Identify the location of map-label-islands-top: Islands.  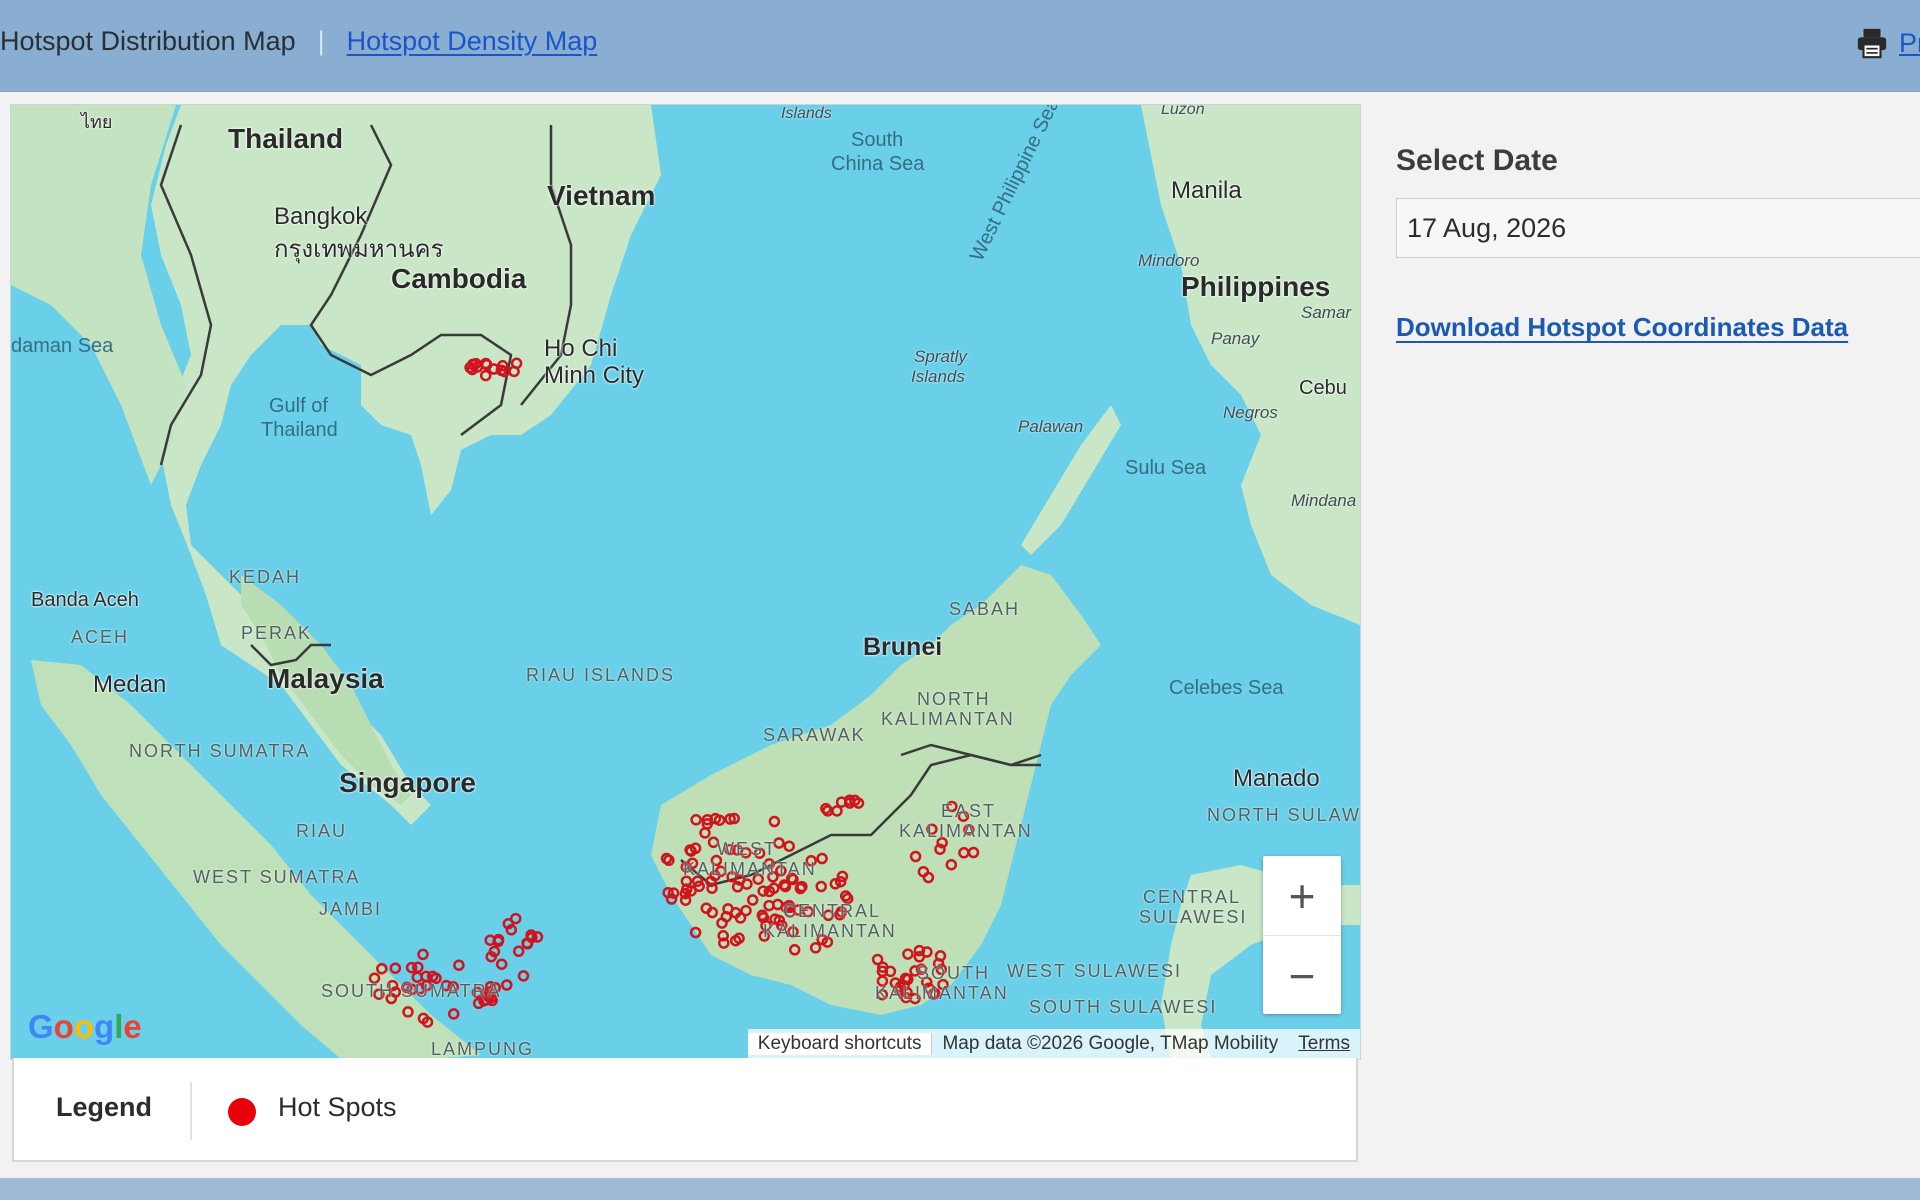
(806, 113).